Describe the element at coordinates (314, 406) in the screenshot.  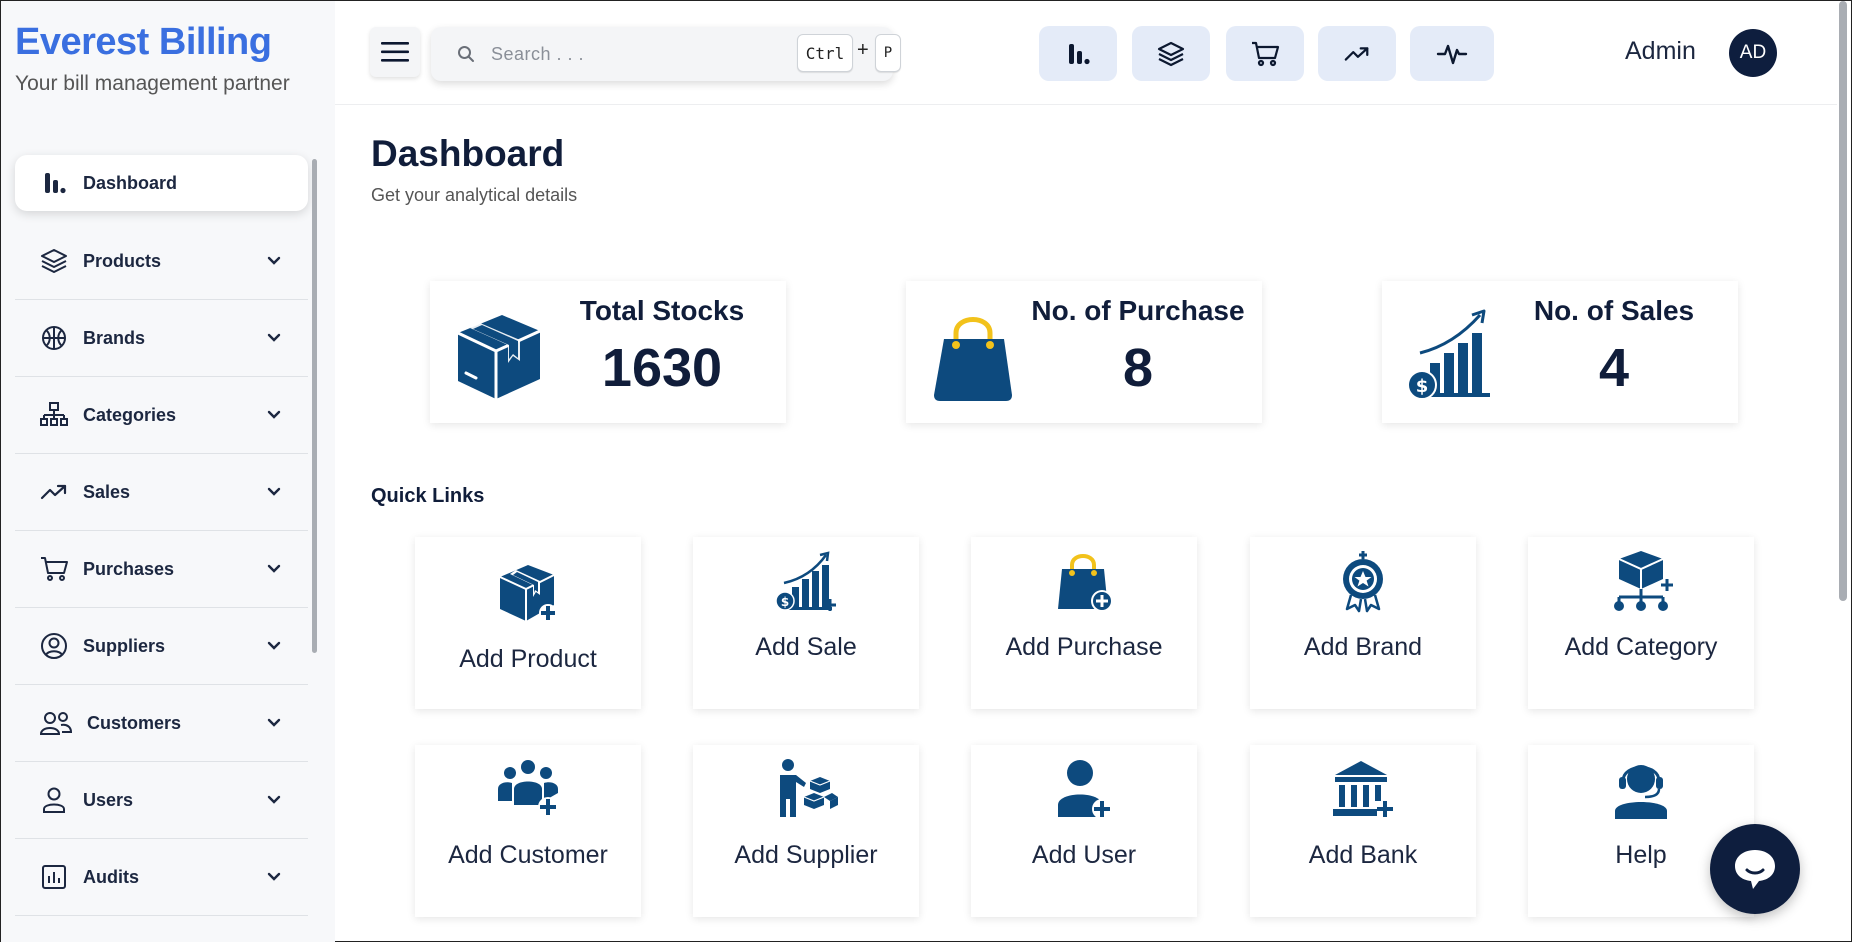
I see `sidebar-scrollbar` at that location.